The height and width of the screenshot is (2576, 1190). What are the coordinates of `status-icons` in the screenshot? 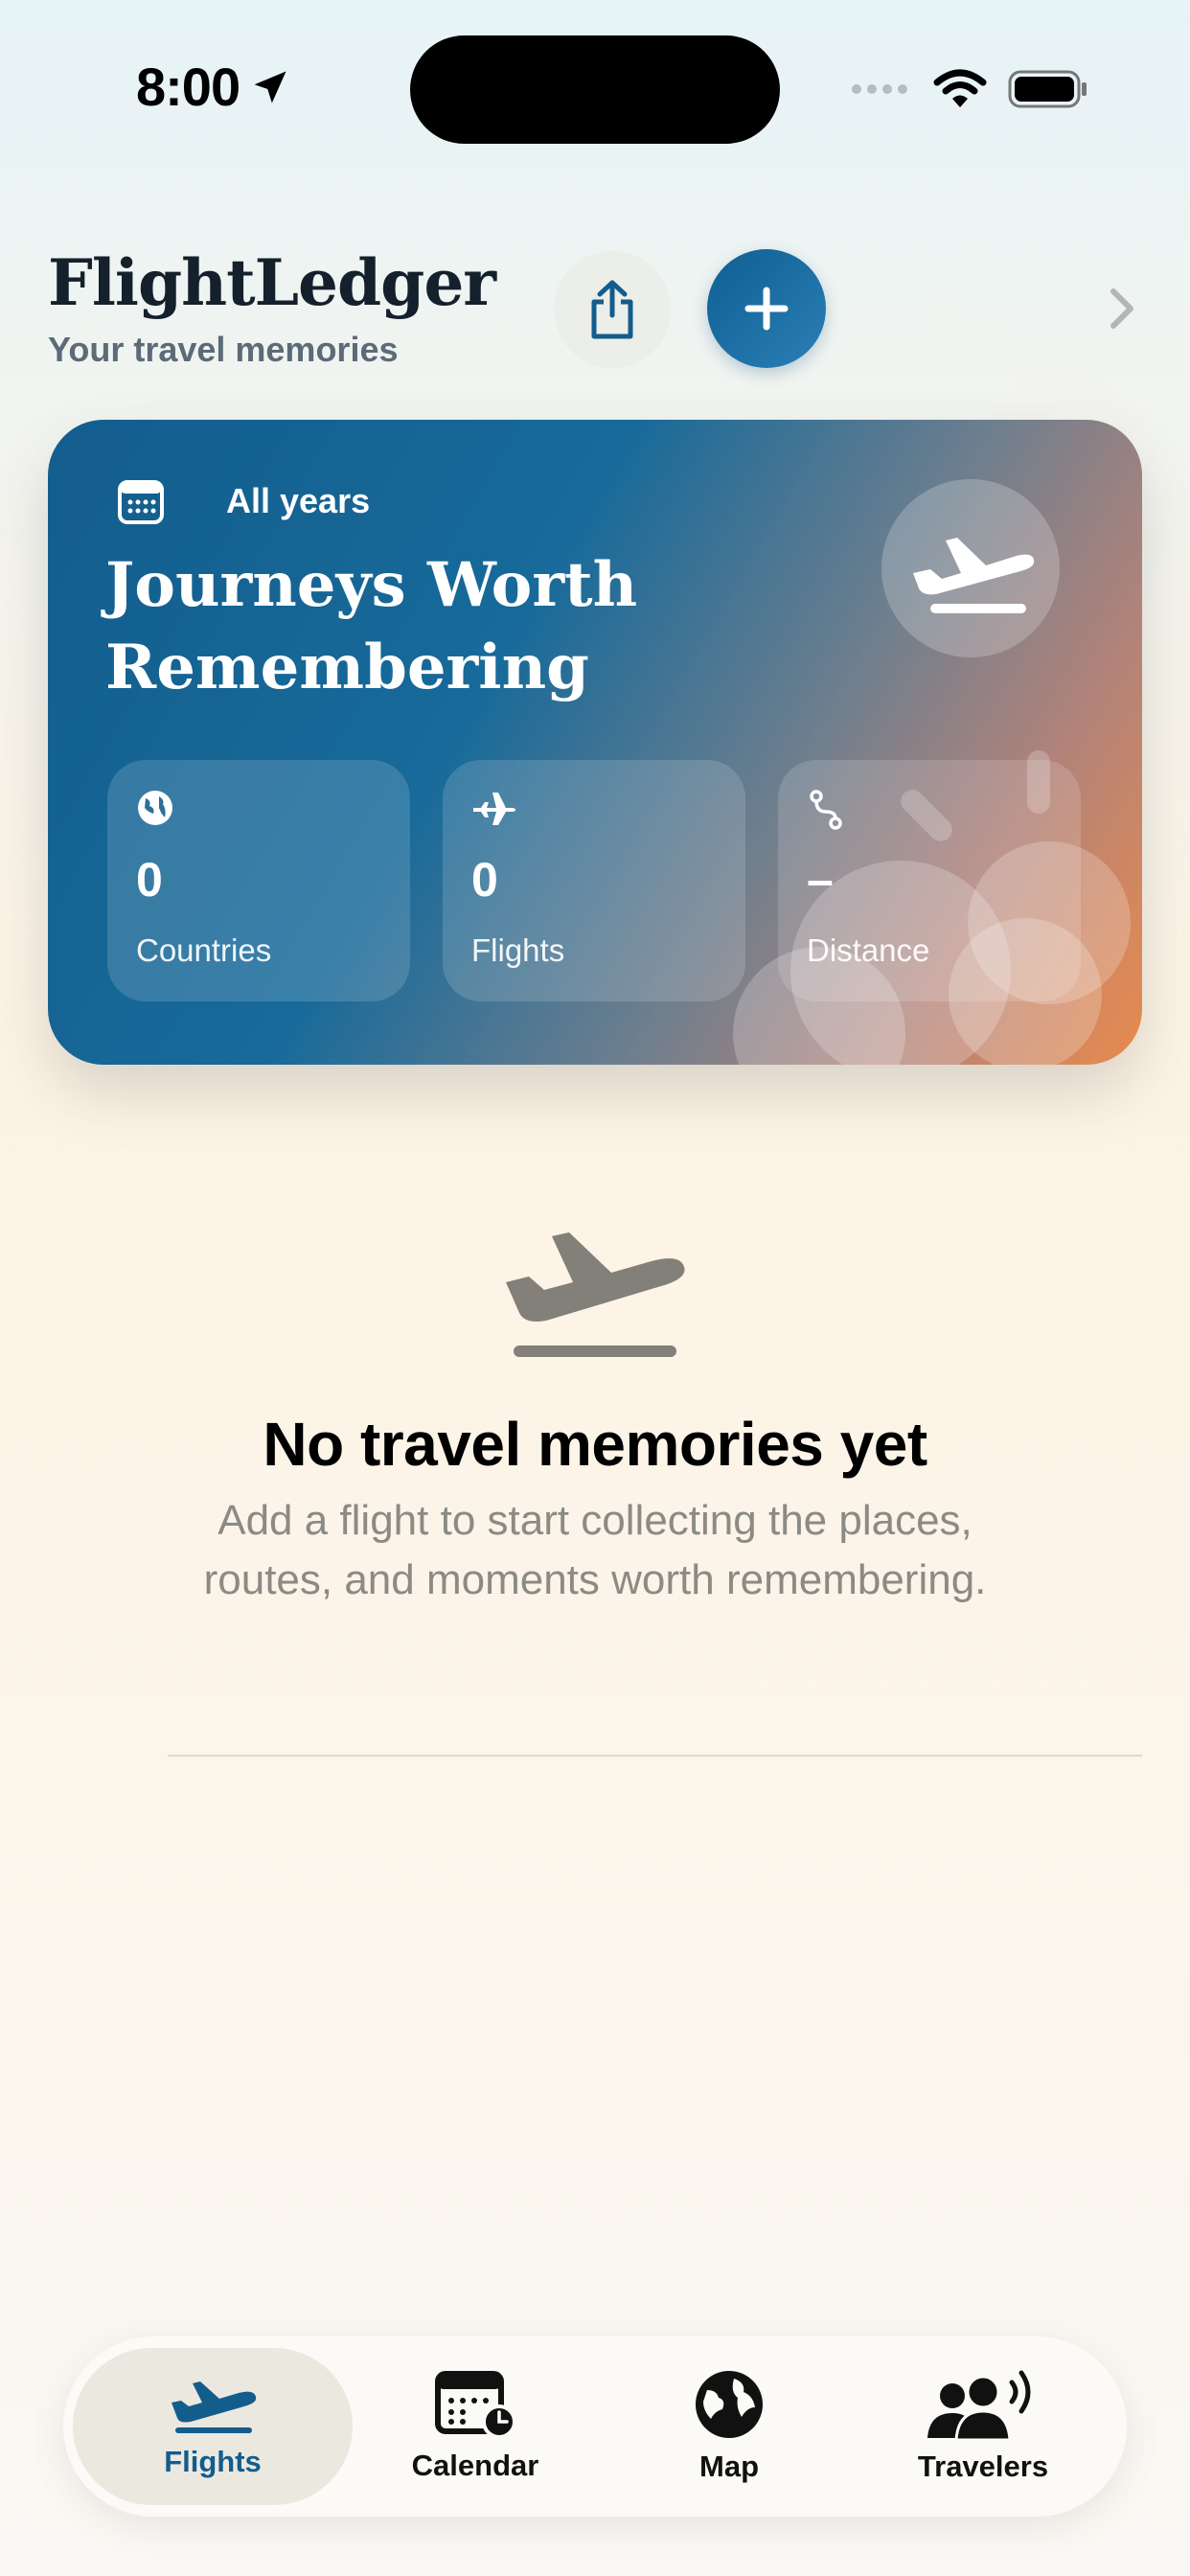 It's located at (969, 89).